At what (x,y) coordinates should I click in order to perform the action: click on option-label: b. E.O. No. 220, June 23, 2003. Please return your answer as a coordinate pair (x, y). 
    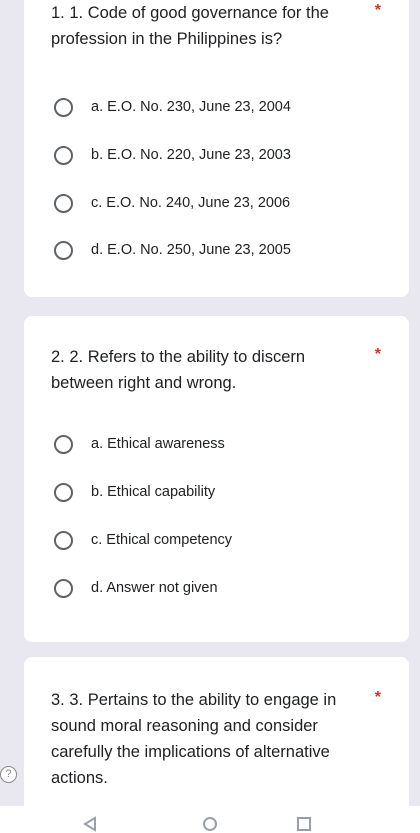
    Looking at the image, I should click on (191, 155).